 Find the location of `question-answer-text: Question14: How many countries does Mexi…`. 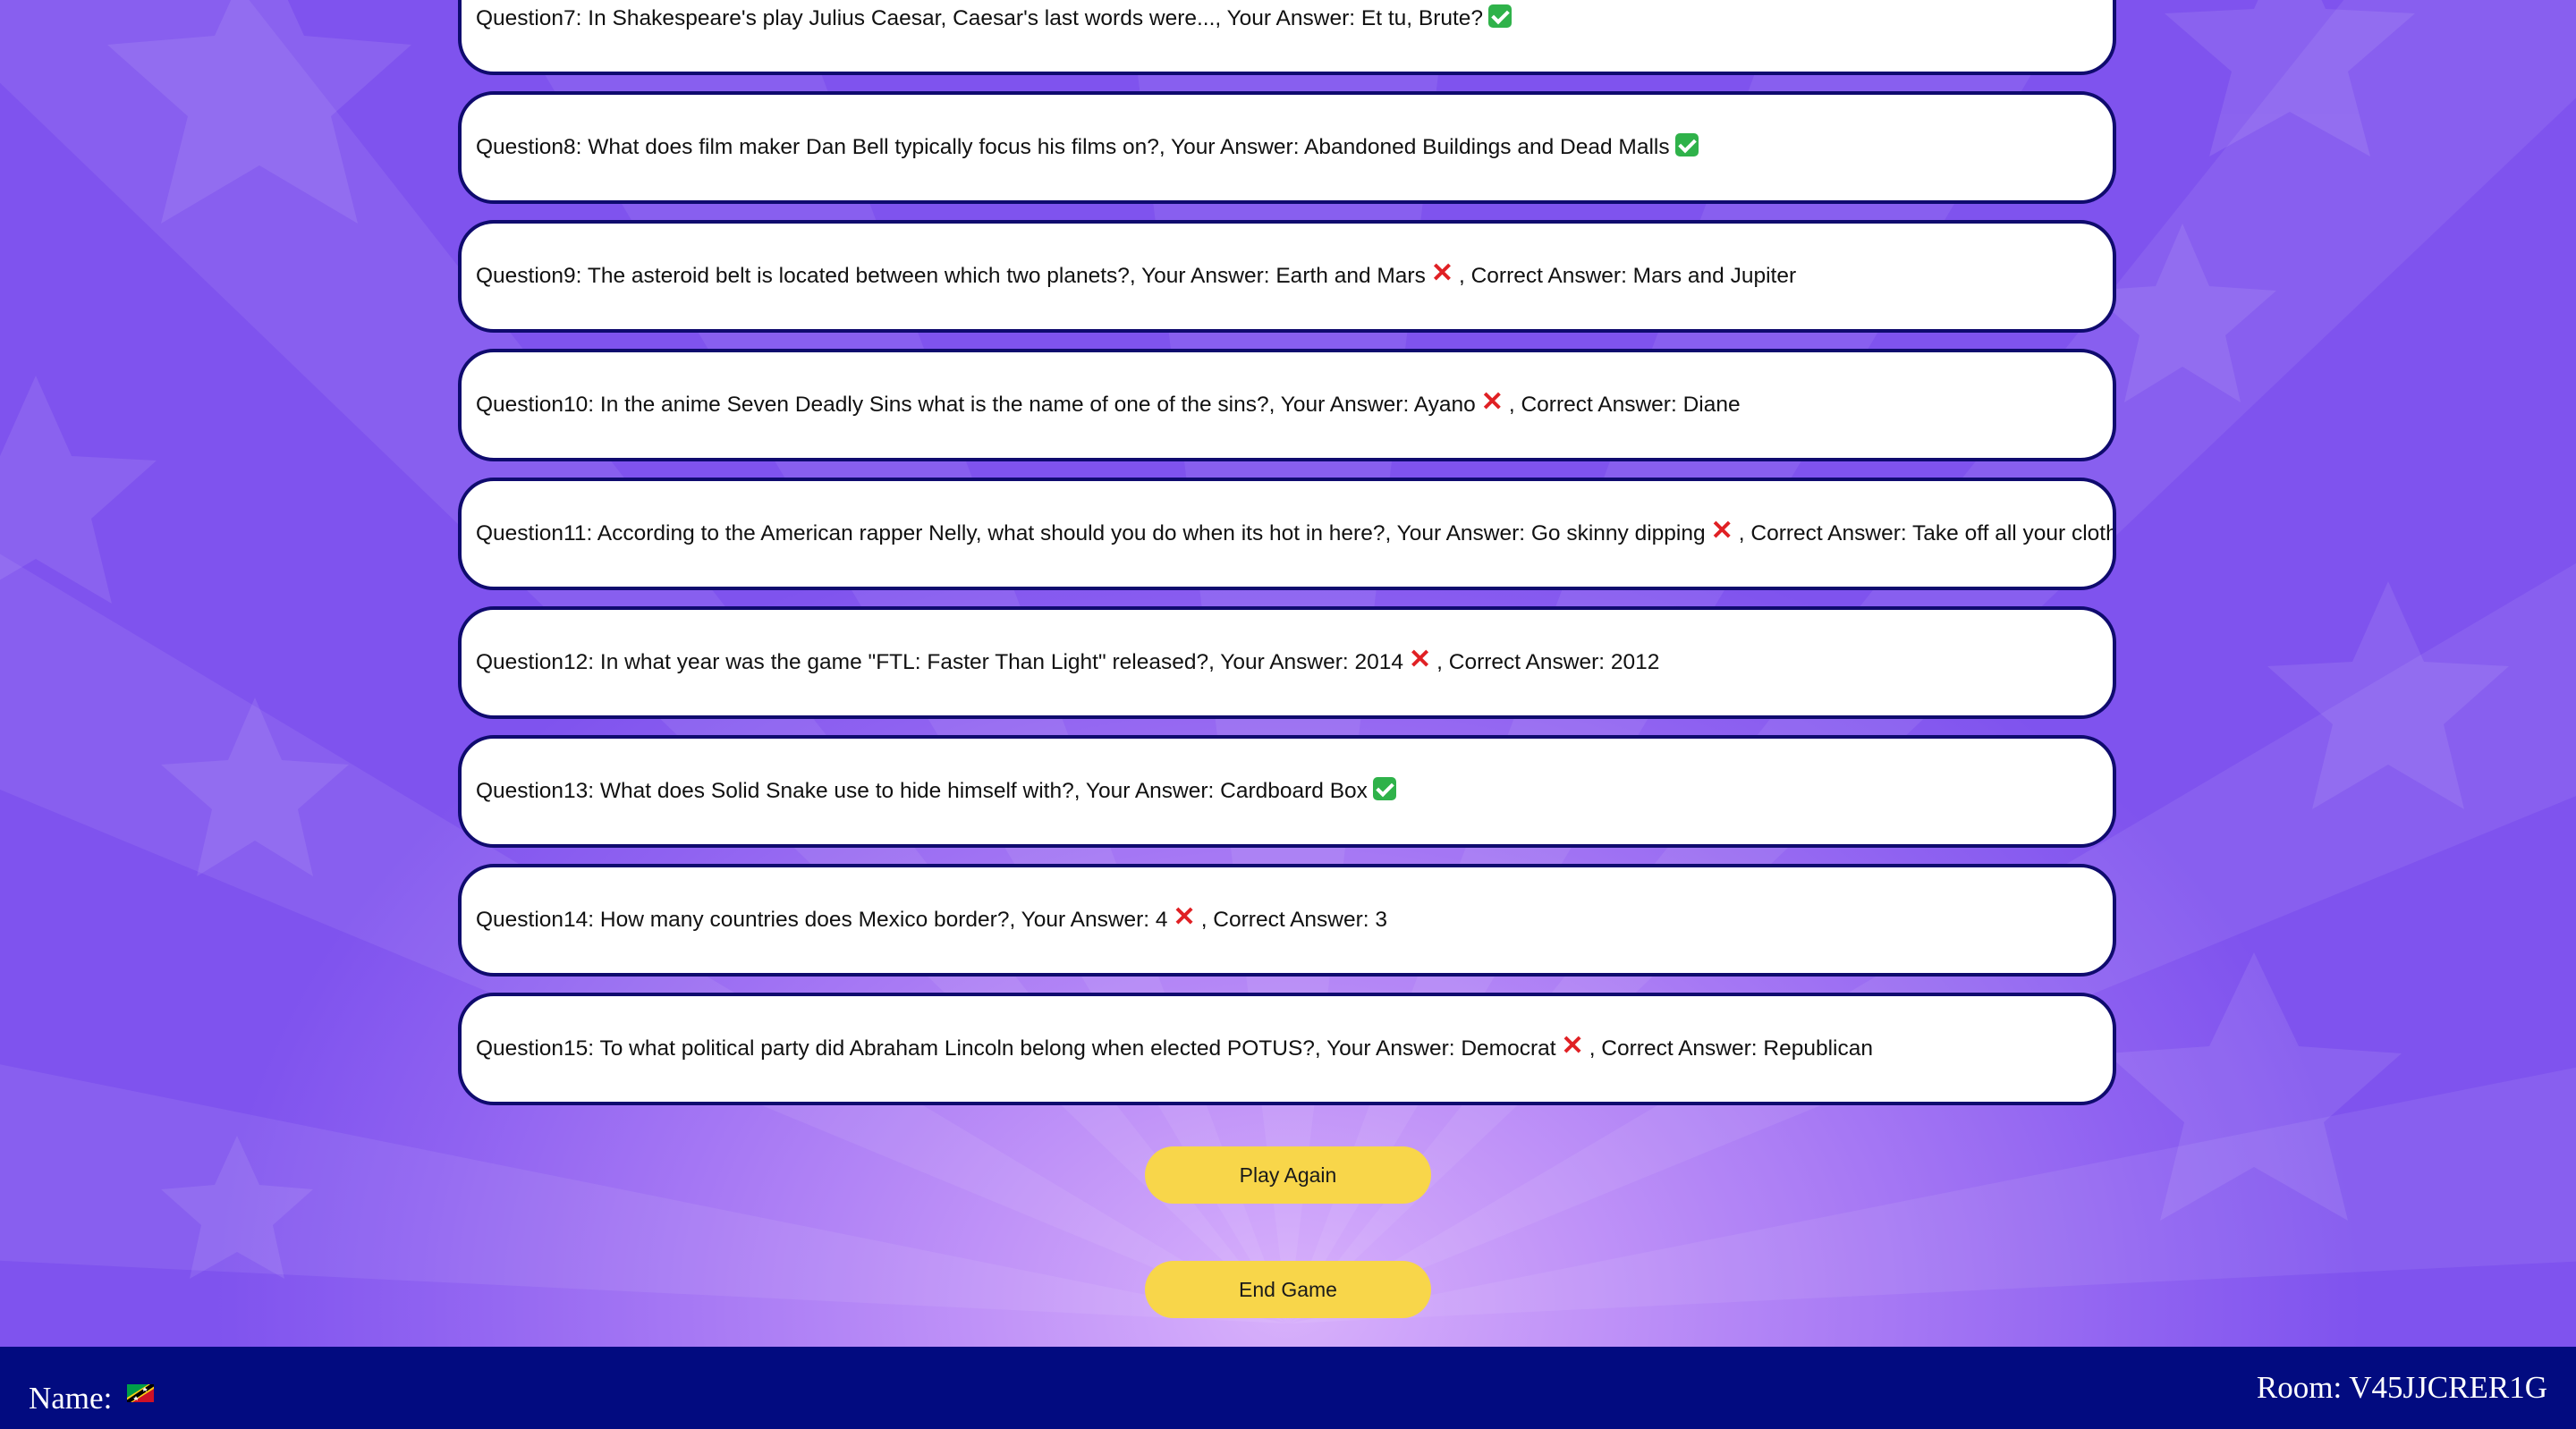

question-answer-text: Question14: How many countries does Mexi… is located at coordinates (822, 920).